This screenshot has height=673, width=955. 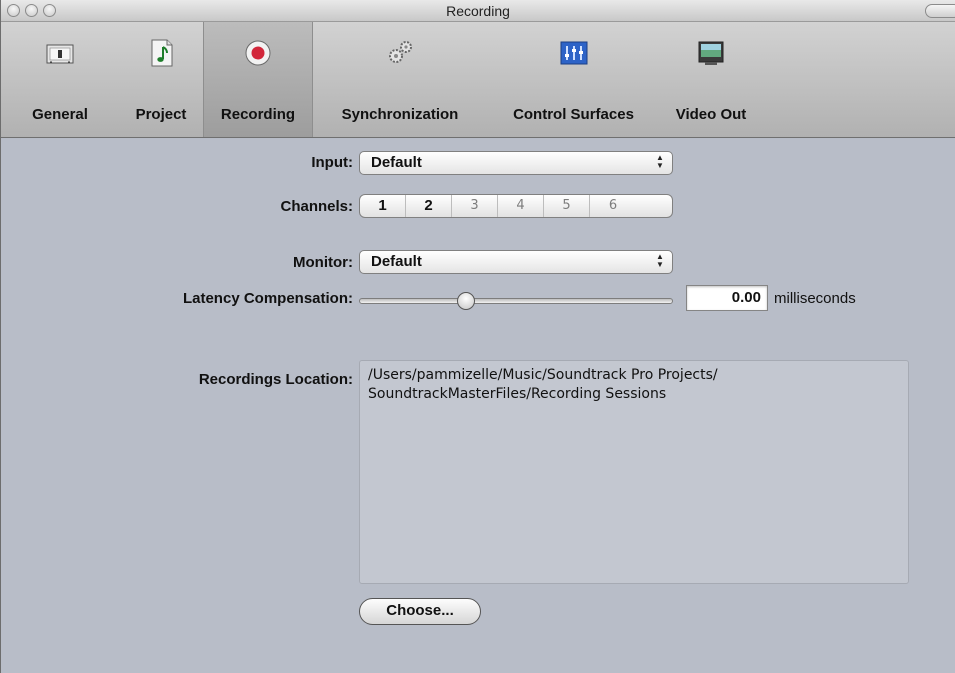 What do you see at coordinates (60, 114) in the screenshot?
I see `tab-general-label: General` at bounding box center [60, 114].